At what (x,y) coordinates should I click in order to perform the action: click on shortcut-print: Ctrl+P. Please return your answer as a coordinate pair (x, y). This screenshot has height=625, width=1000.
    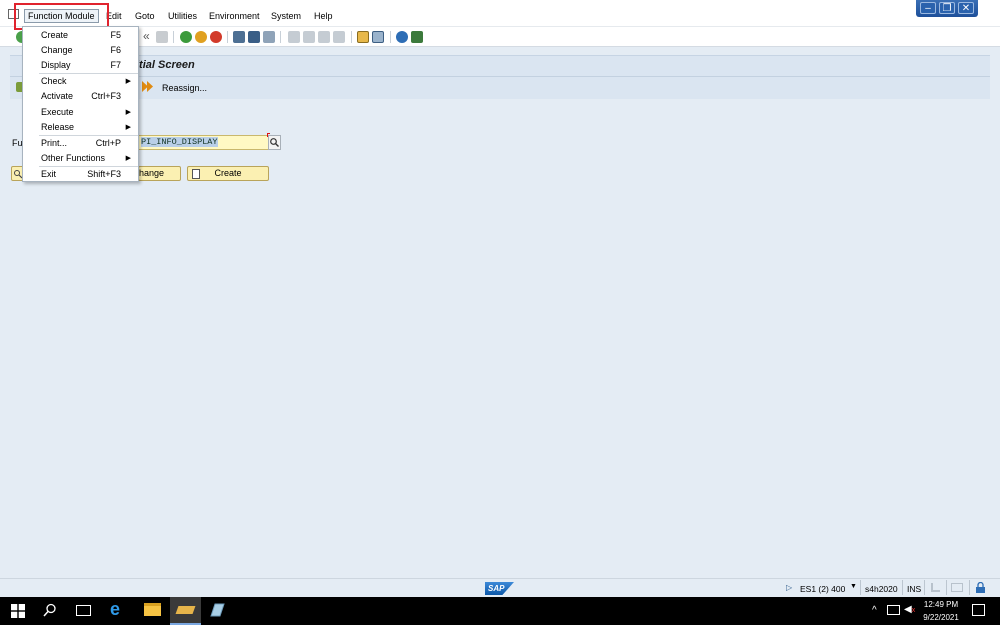
    Looking at the image, I should click on (108, 143).